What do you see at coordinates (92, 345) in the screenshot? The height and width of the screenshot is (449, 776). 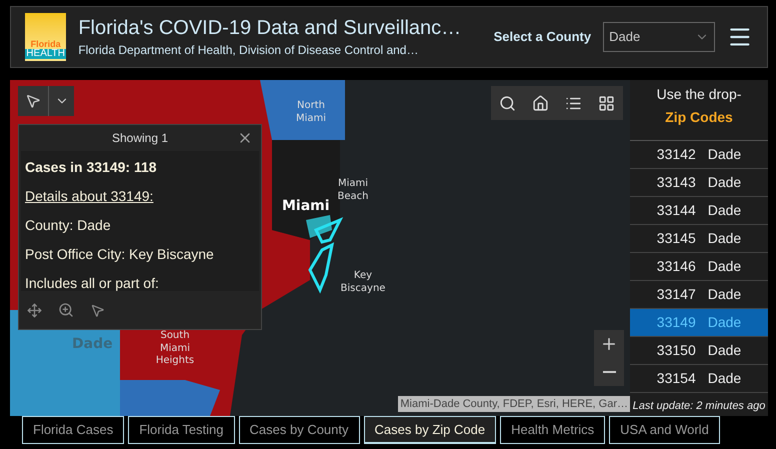 I see `map-label: Dade` at bounding box center [92, 345].